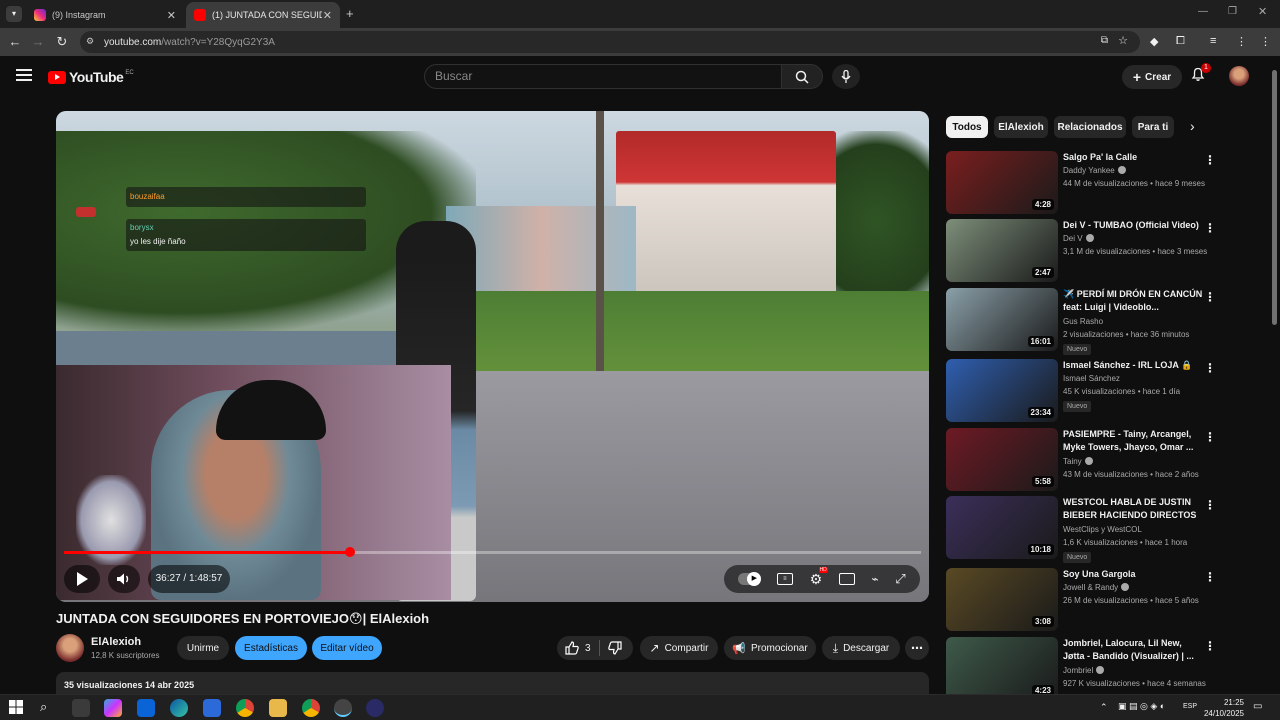 The height and width of the screenshot is (720, 1280). I want to click on rec-title: Dei V - TUMBAO (Official Video), so click(1133, 225).